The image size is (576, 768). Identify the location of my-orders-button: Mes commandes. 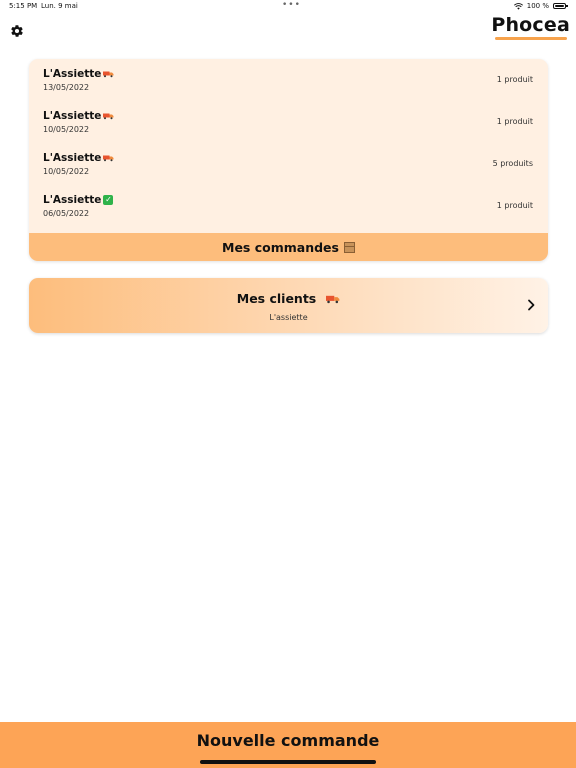
(288, 247).